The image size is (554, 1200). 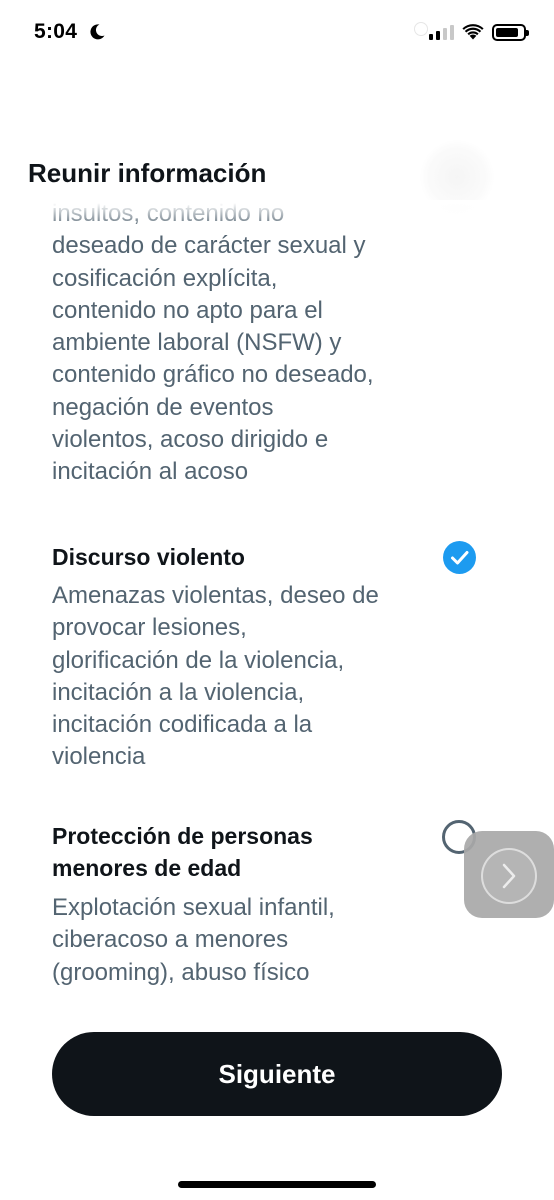 What do you see at coordinates (277, 33) in the screenshot?
I see `status-bar: 5:04` at bounding box center [277, 33].